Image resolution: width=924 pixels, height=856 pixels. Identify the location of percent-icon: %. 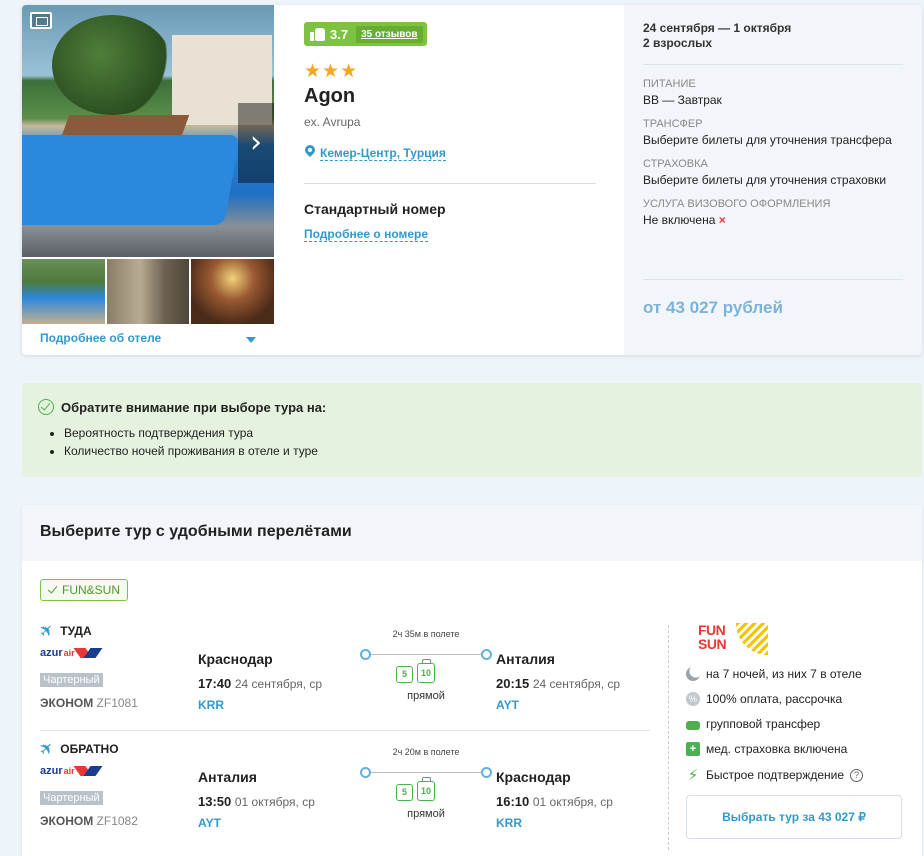
(693, 699).